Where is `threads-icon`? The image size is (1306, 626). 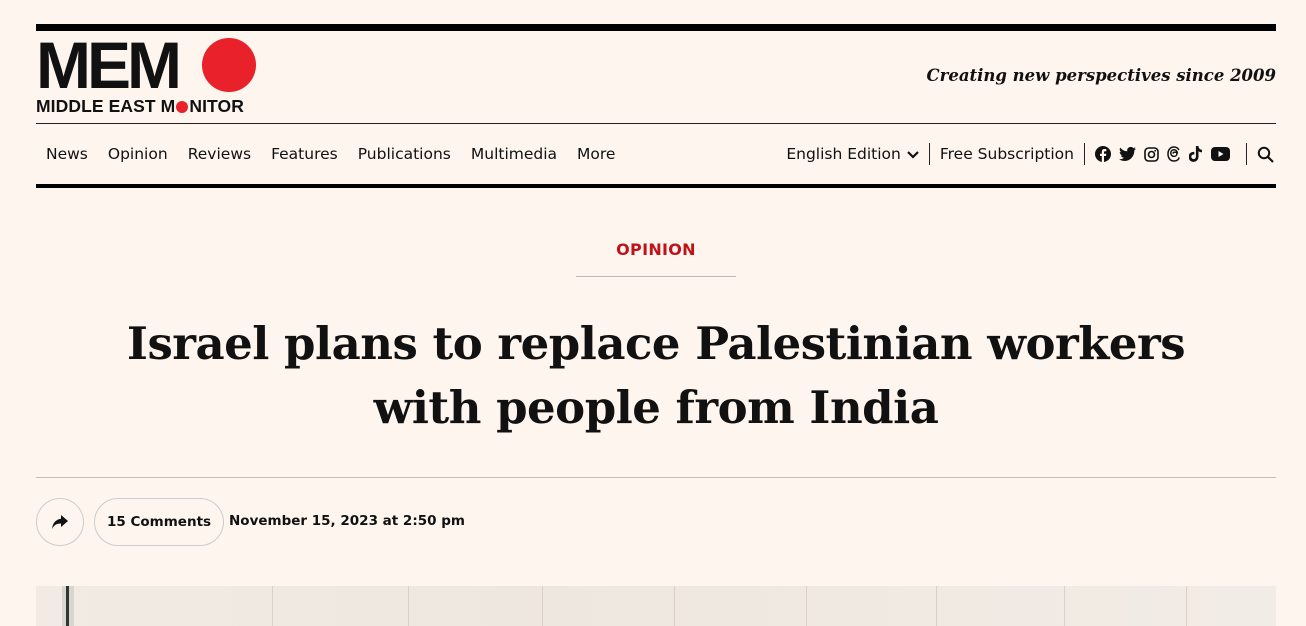 threads-icon is located at coordinates (1174, 154).